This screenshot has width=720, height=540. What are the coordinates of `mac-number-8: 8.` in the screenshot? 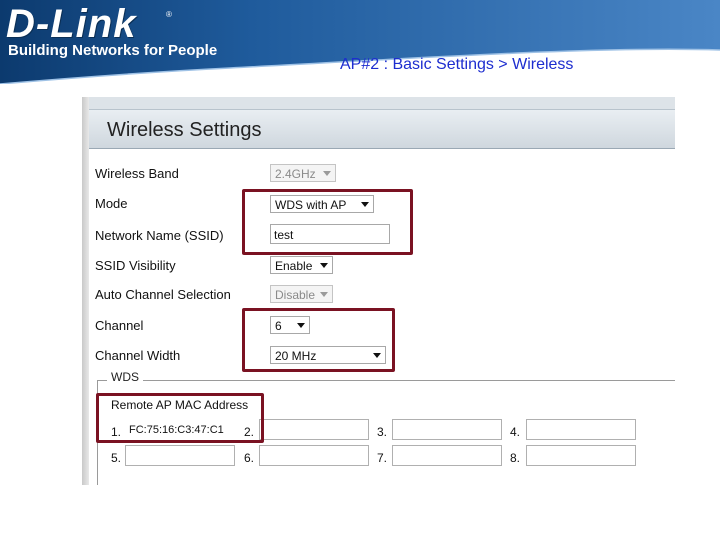 It's located at (515, 458).